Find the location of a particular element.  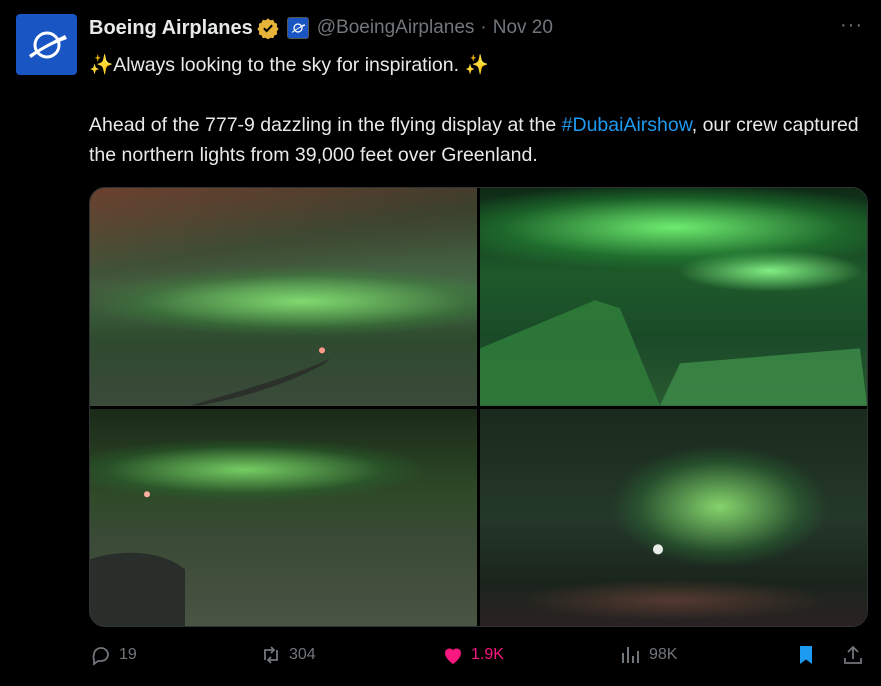

boeing-affiliate-icon is located at coordinates (297, 28).